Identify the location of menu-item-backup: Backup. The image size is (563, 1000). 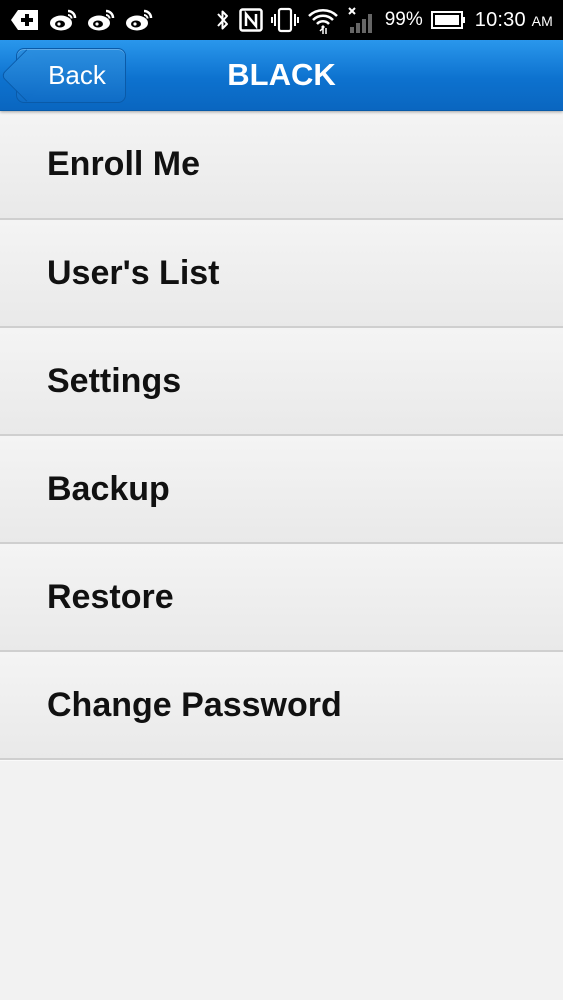
(281, 490).